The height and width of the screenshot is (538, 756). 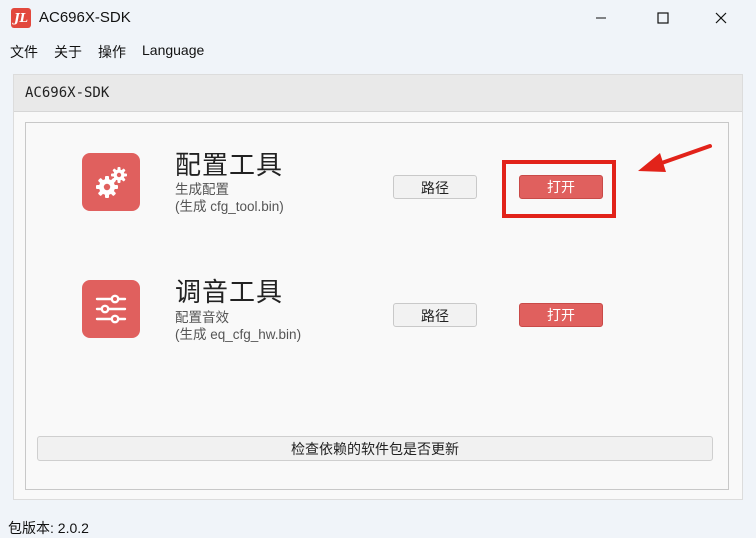 What do you see at coordinates (24, 52) in the screenshot?
I see `menu-file: 文件` at bounding box center [24, 52].